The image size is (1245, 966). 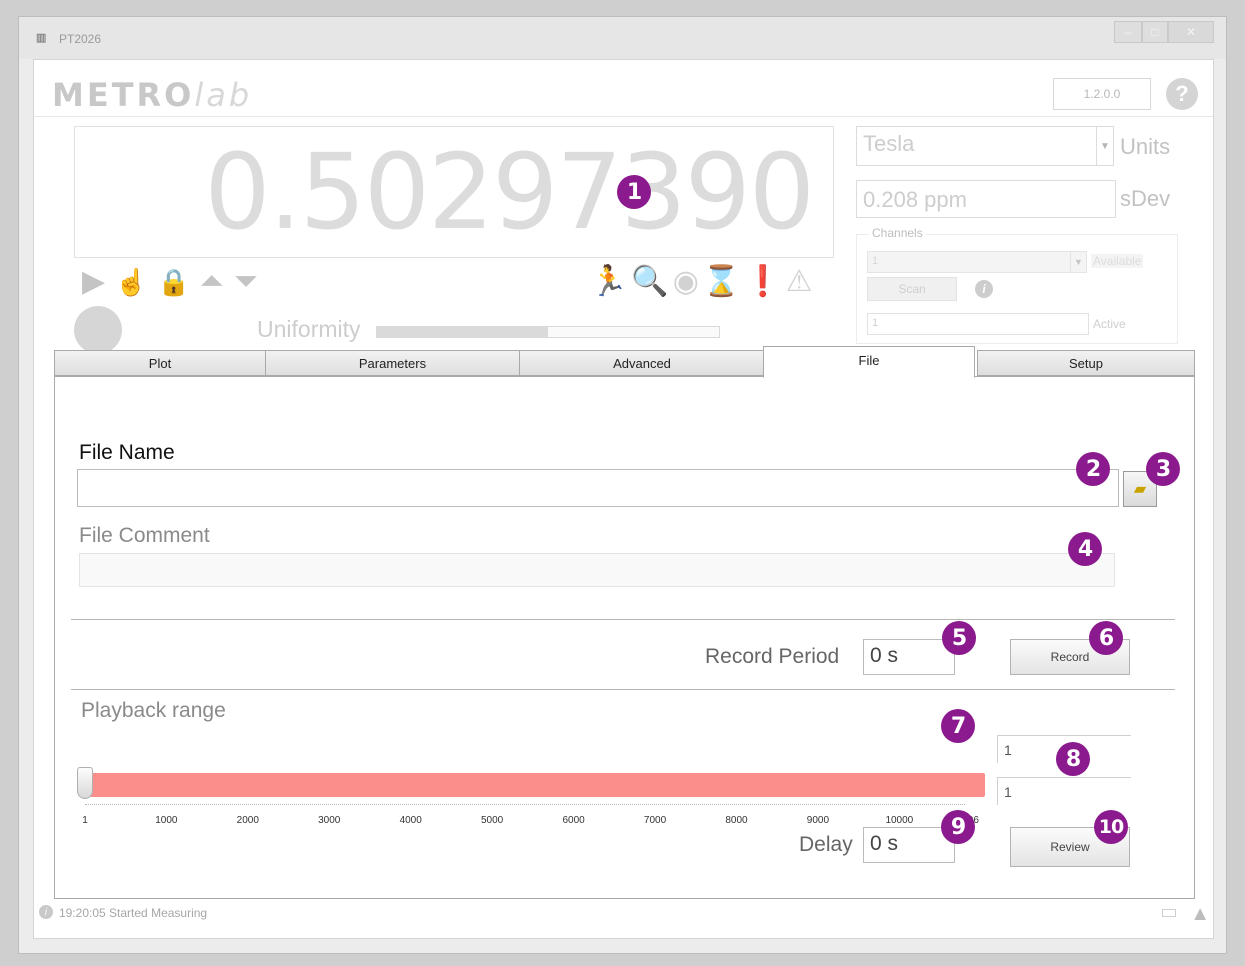 What do you see at coordinates (912, 289) in the screenshot?
I see `scan-button: Scan` at bounding box center [912, 289].